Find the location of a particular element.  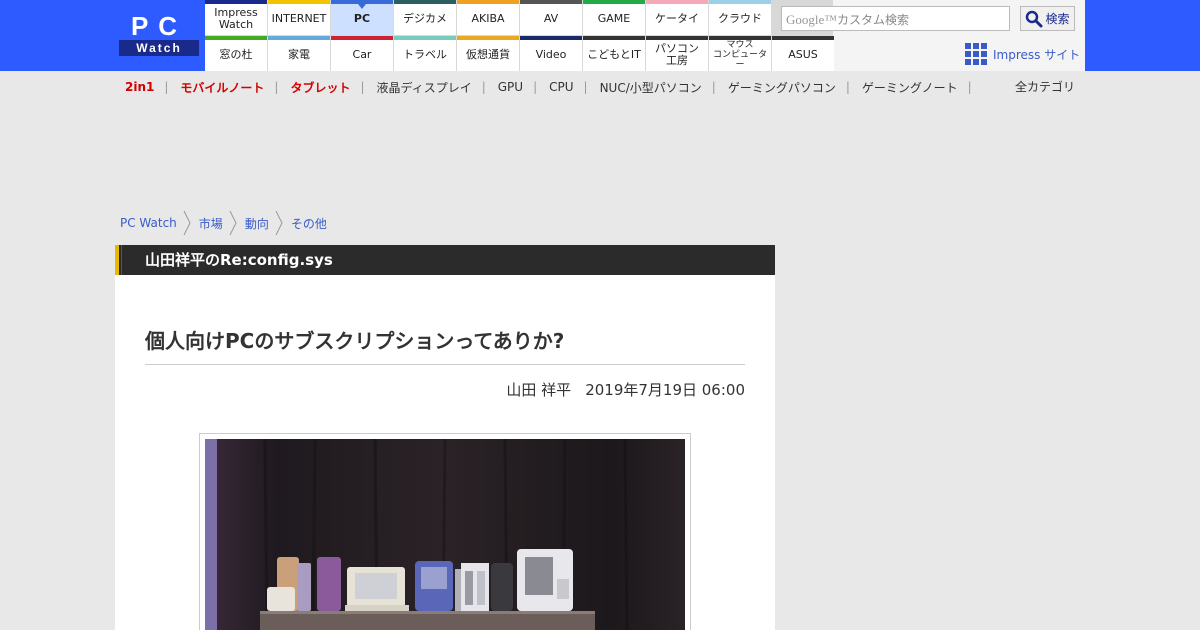

pc-watch-logo: PC Watch is located at coordinates (159, 34).